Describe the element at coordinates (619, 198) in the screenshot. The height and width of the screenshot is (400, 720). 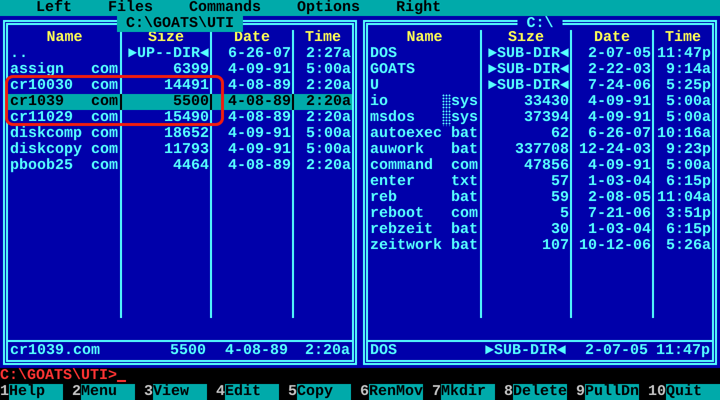
I see `file-date: 2-08-05` at that location.